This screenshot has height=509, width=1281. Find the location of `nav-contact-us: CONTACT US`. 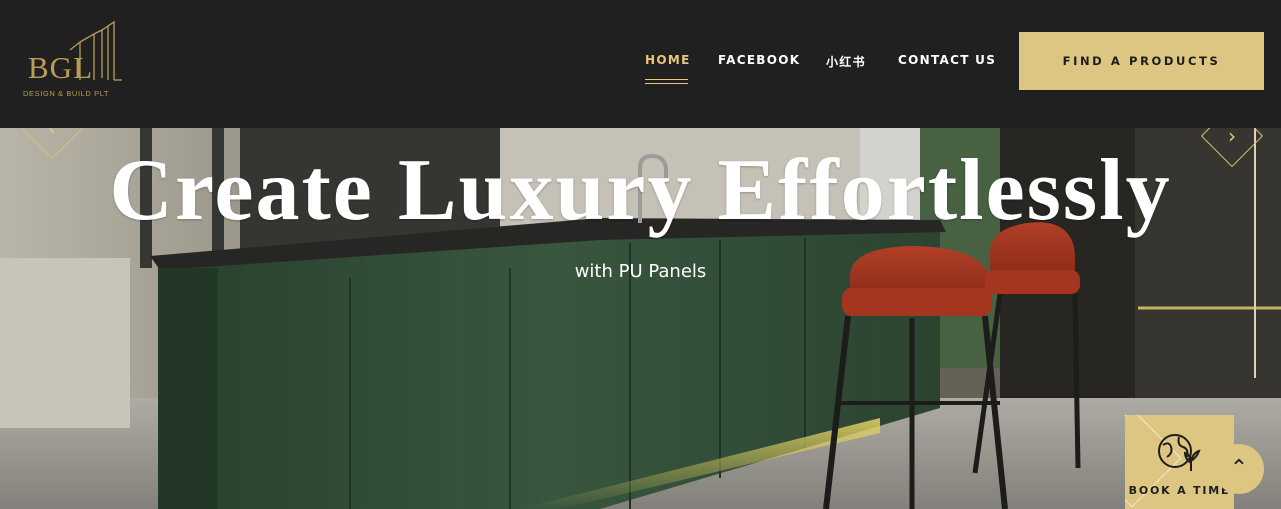

nav-contact-us: CONTACT US is located at coordinates (947, 60).